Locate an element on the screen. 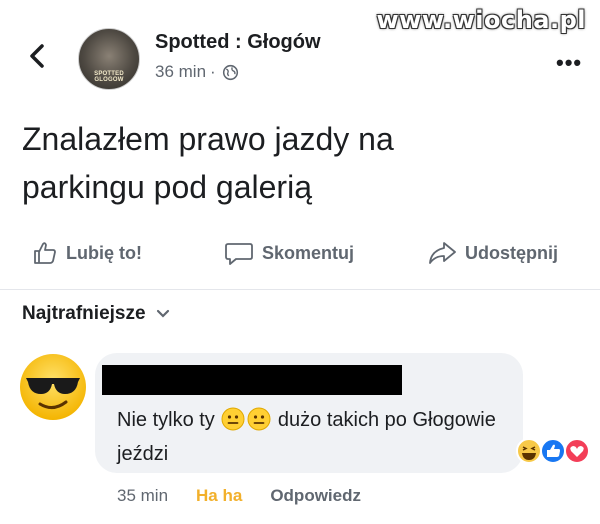  divider is located at coordinates (300, 289).